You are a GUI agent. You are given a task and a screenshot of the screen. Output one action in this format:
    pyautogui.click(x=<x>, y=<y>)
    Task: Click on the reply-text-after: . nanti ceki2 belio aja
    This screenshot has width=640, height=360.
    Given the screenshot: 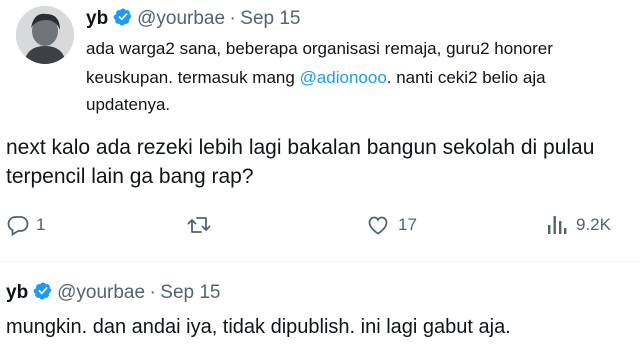 What is the action you would take?
    pyautogui.click(x=466, y=77)
    